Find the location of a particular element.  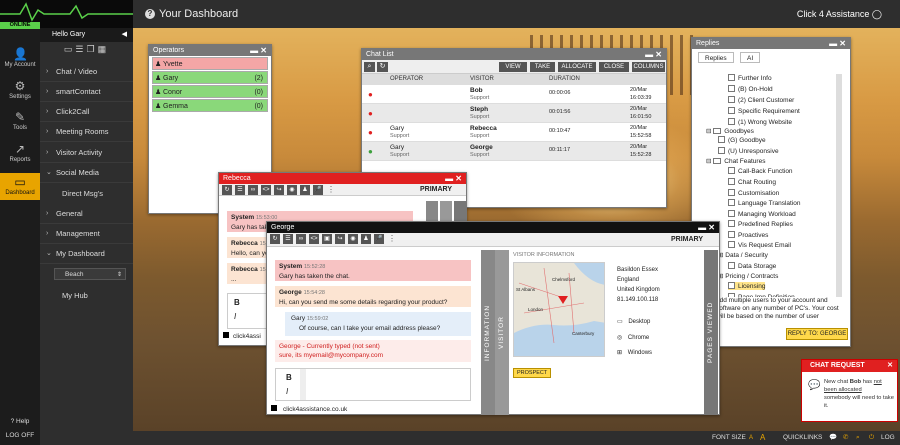

reply-item: Predefined Replies is located at coordinates (760, 224).